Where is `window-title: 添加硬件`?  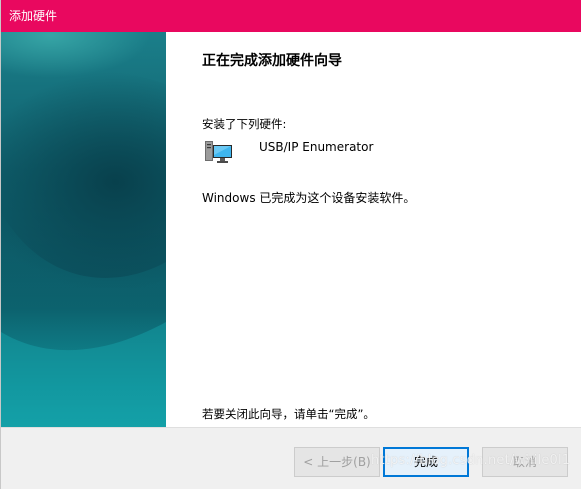
window-title: 添加硬件 is located at coordinates (33, 16).